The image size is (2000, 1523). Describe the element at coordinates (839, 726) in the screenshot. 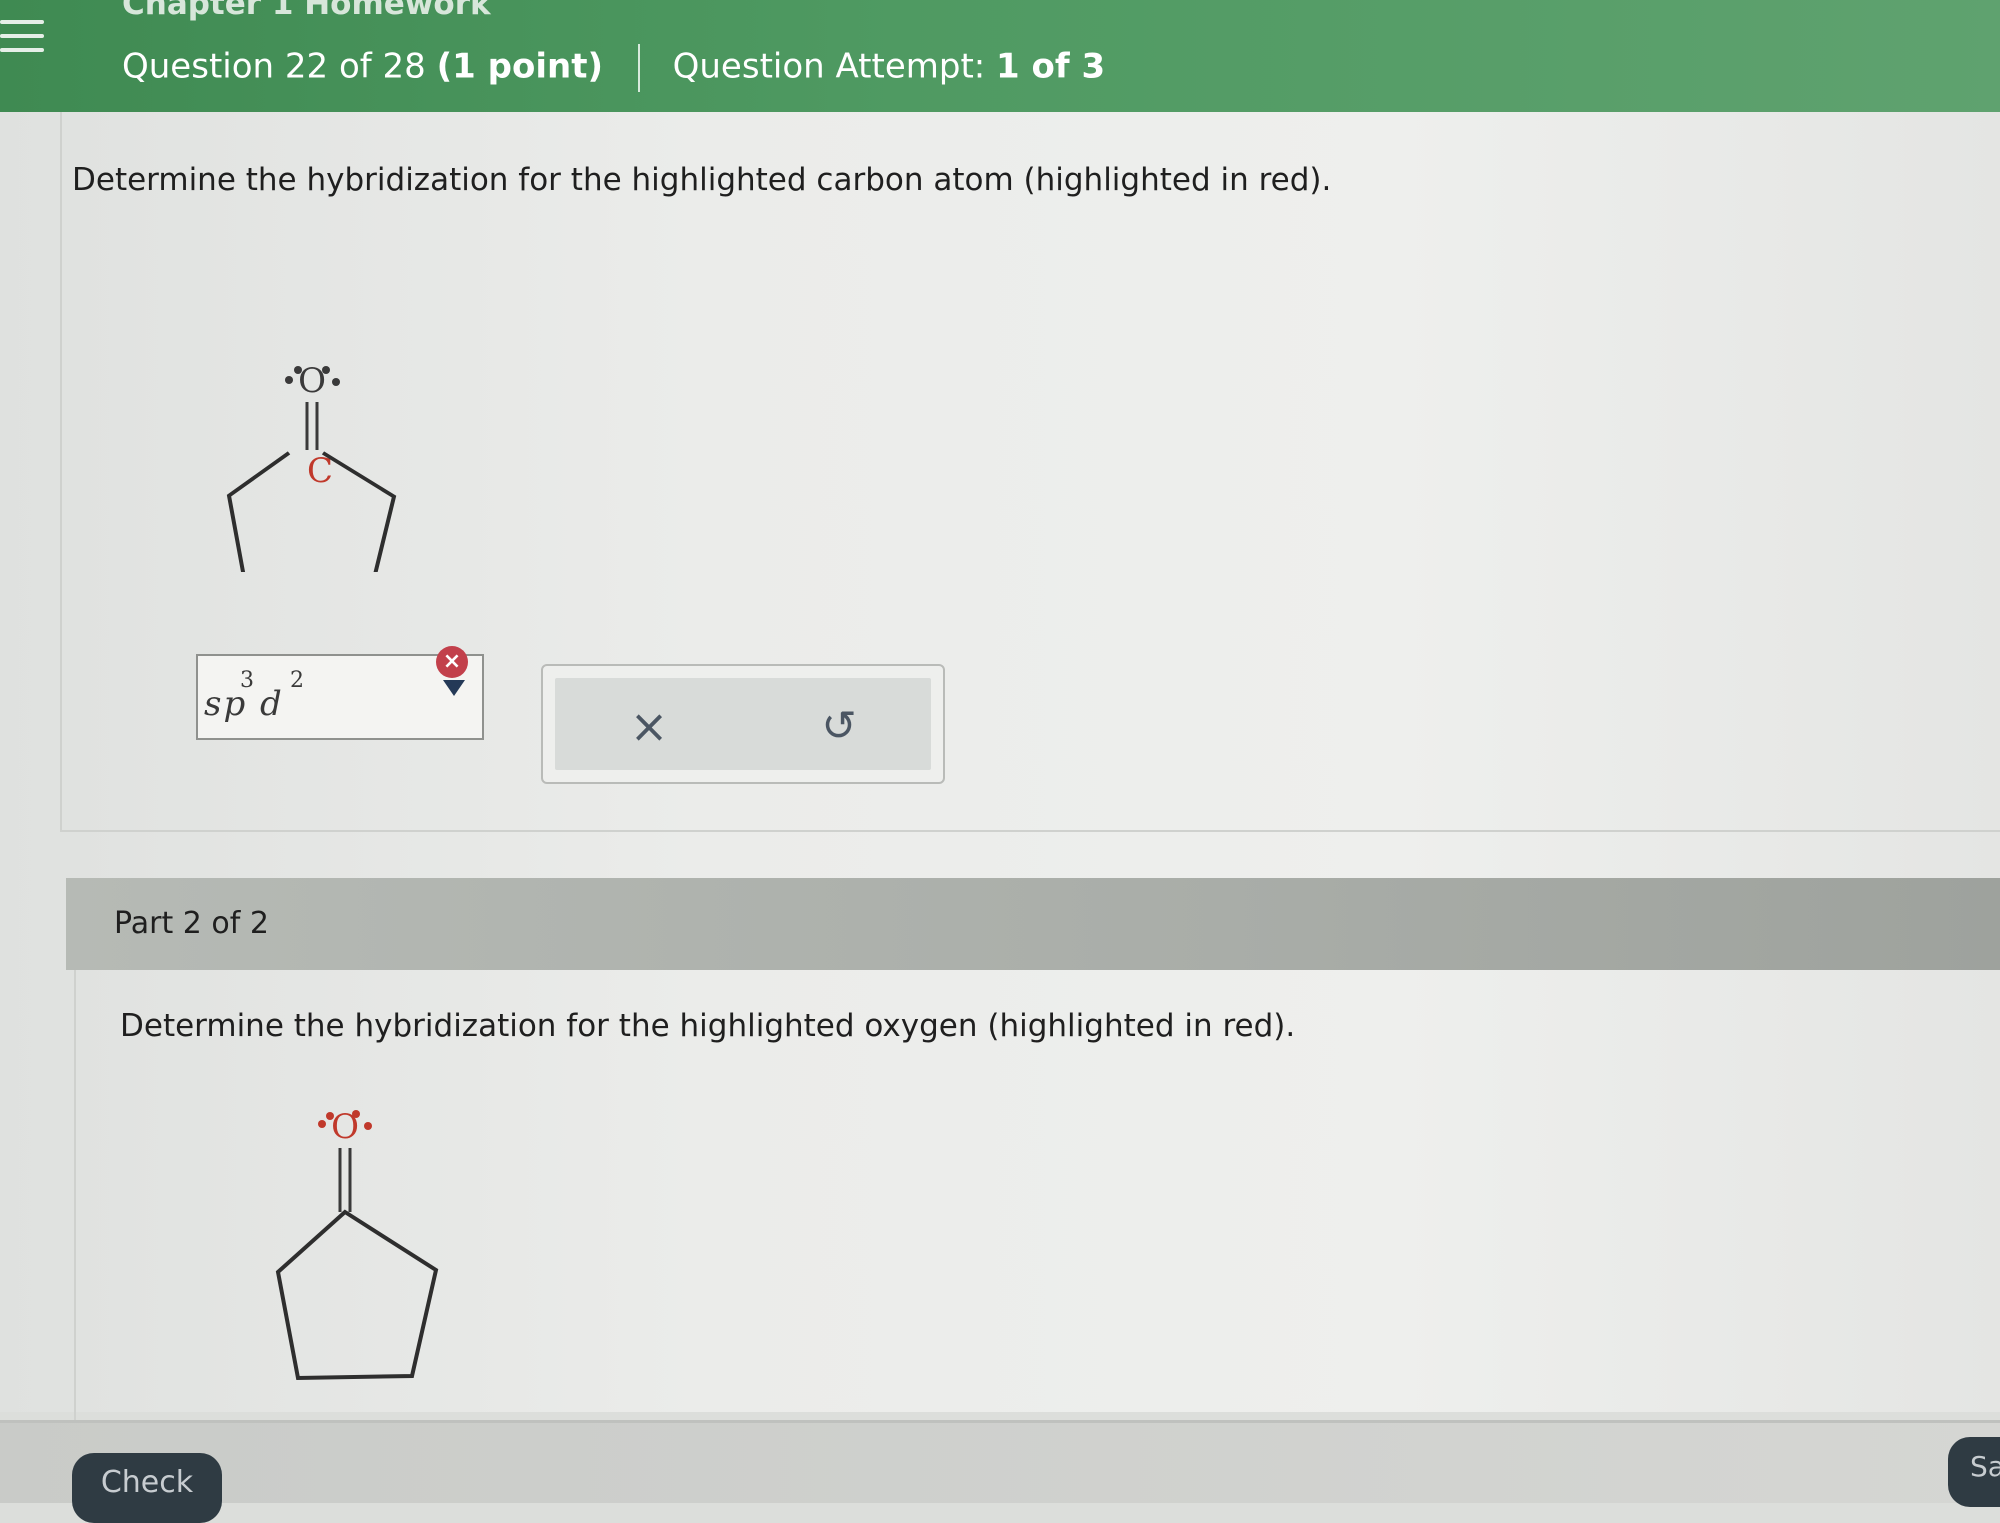

I see `undo-button: ↺` at that location.